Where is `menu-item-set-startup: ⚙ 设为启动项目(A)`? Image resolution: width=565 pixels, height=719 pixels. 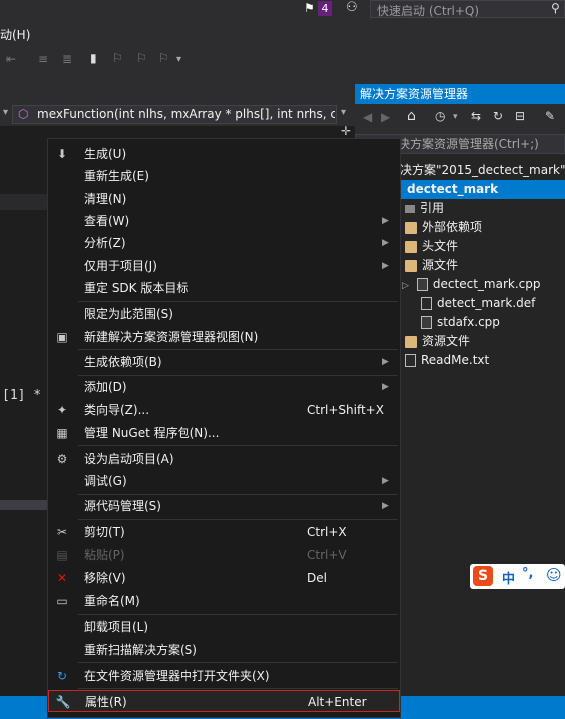
menu-item-set-startup: ⚙ 设为启动项目(A) is located at coordinates (224, 459).